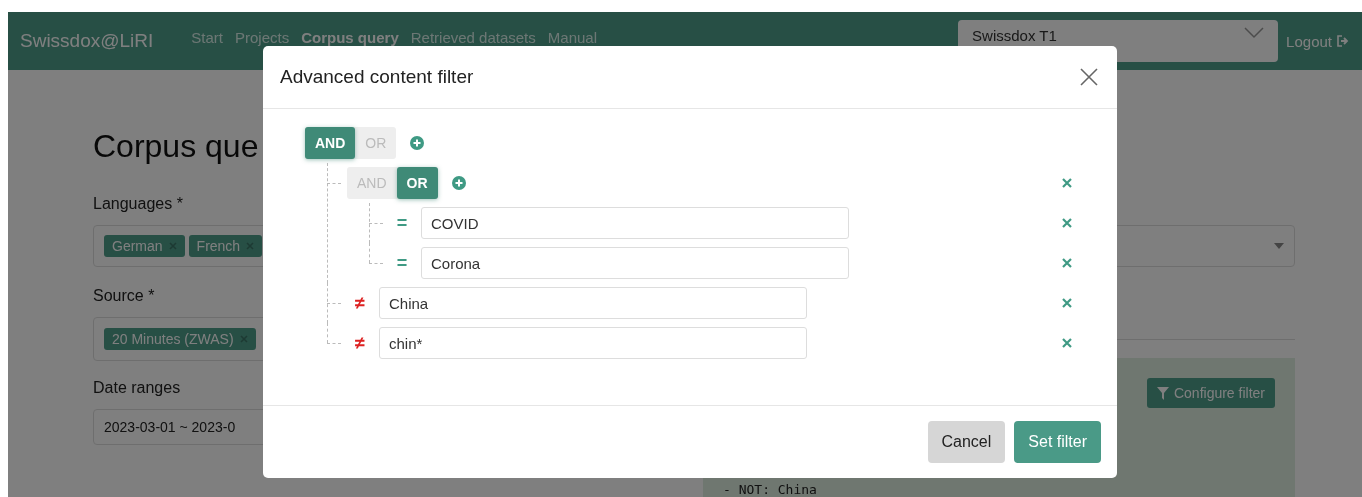 The image size is (1362, 497). Describe the element at coordinates (1309, 41) in the screenshot. I see `logout-label: Logout` at that location.